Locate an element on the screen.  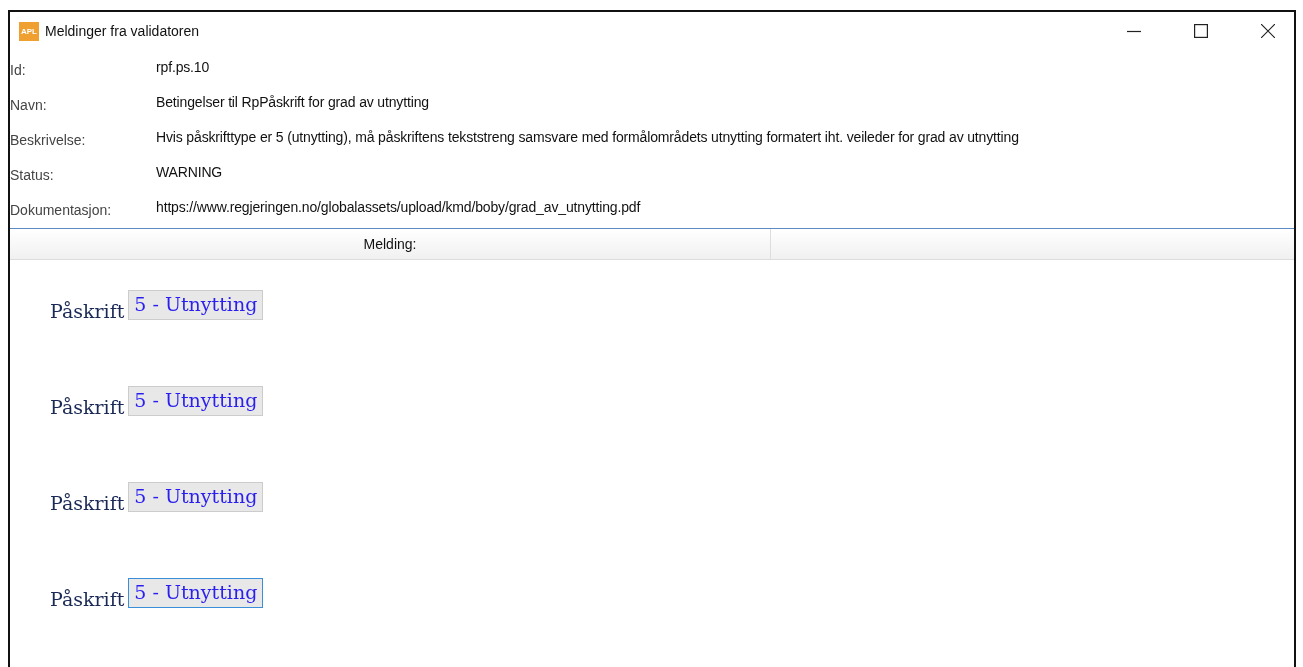
field-label: Status: is located at coordinates (32, 174).